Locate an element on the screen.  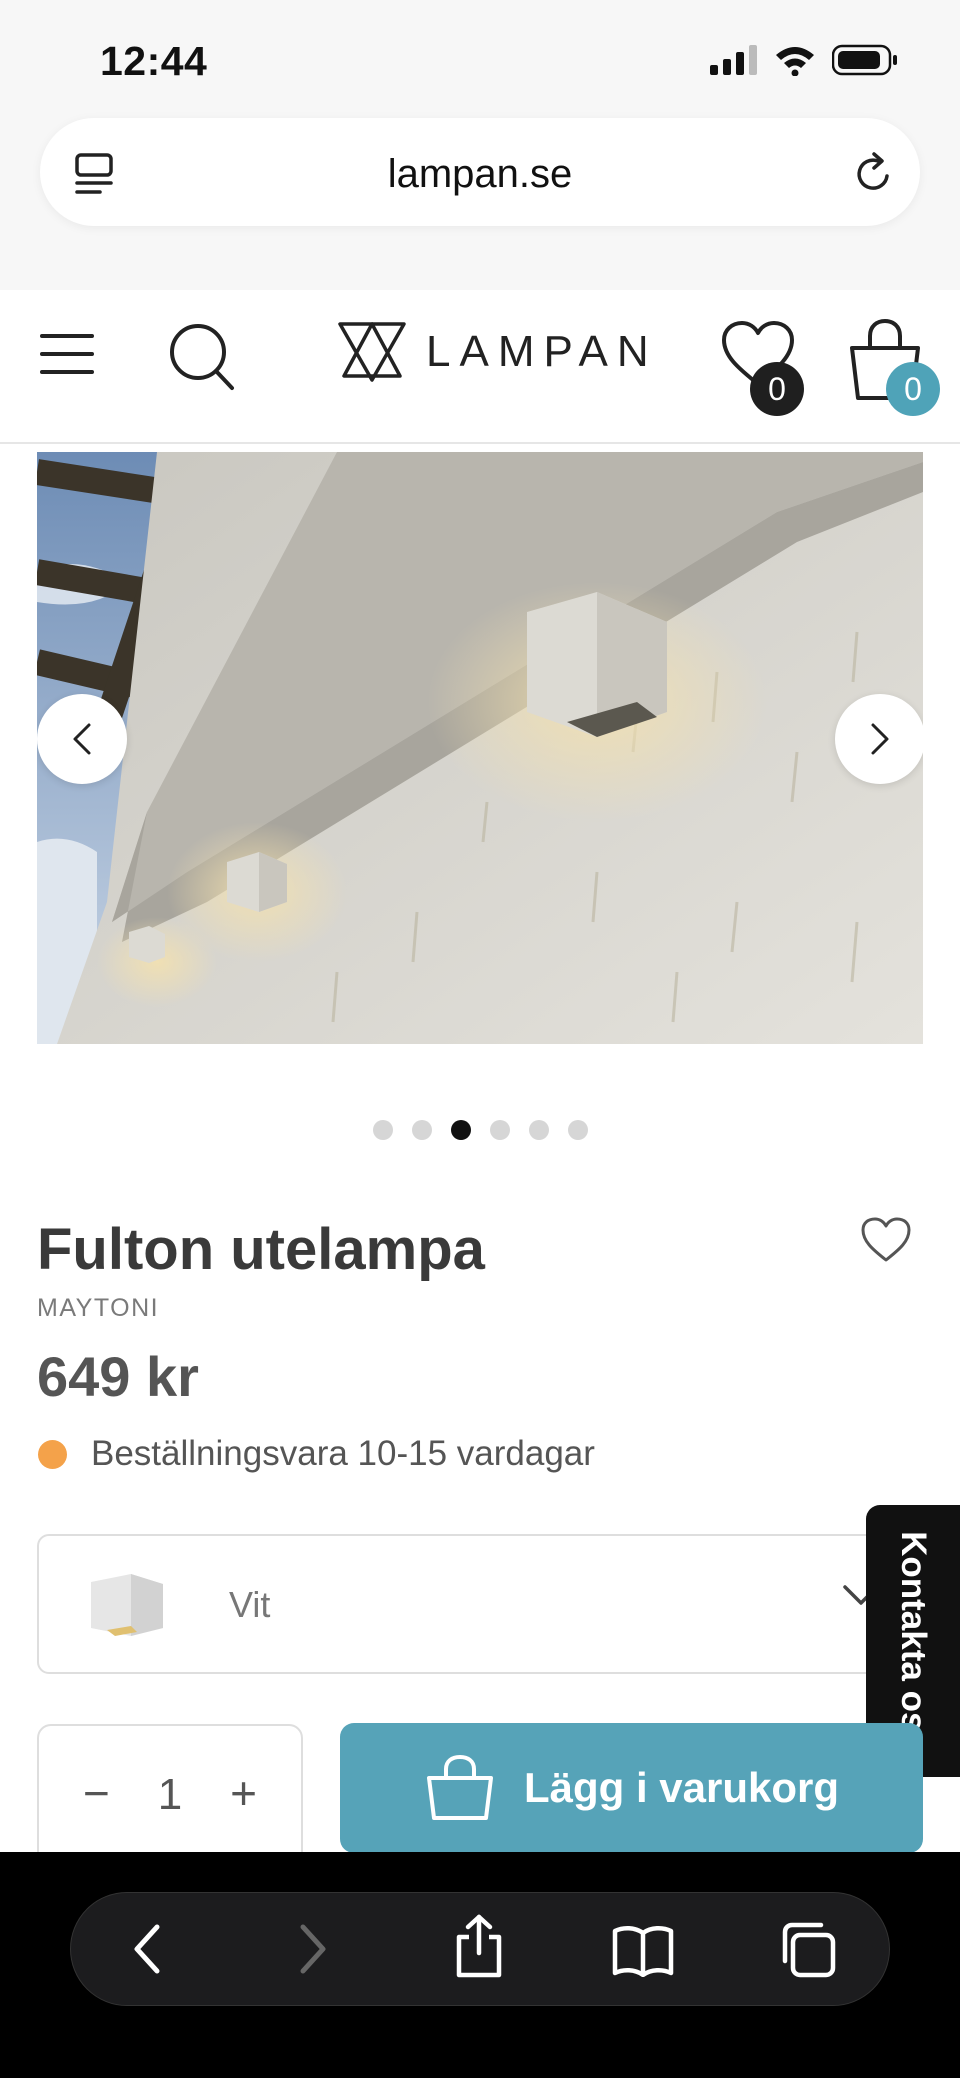
cart-count-badge: 0 is located at coordinates (913, 389).